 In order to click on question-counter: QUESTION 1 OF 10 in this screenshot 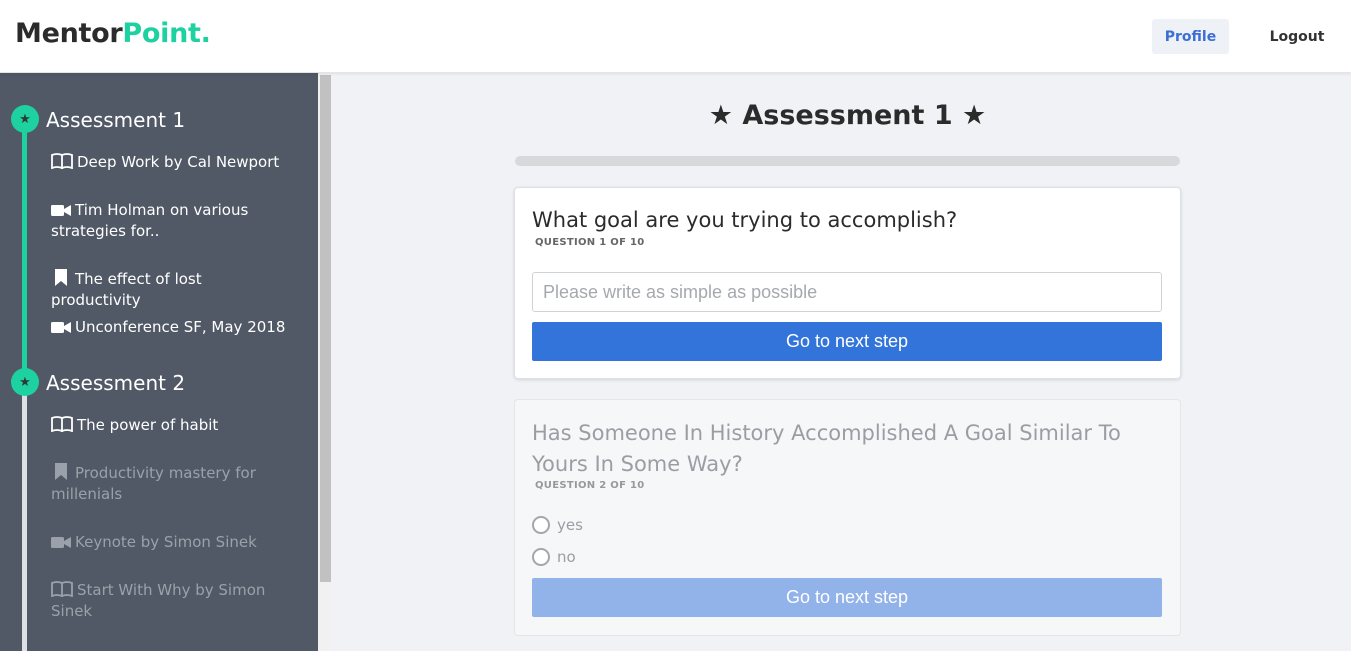, I will do `click(590, 242)`.